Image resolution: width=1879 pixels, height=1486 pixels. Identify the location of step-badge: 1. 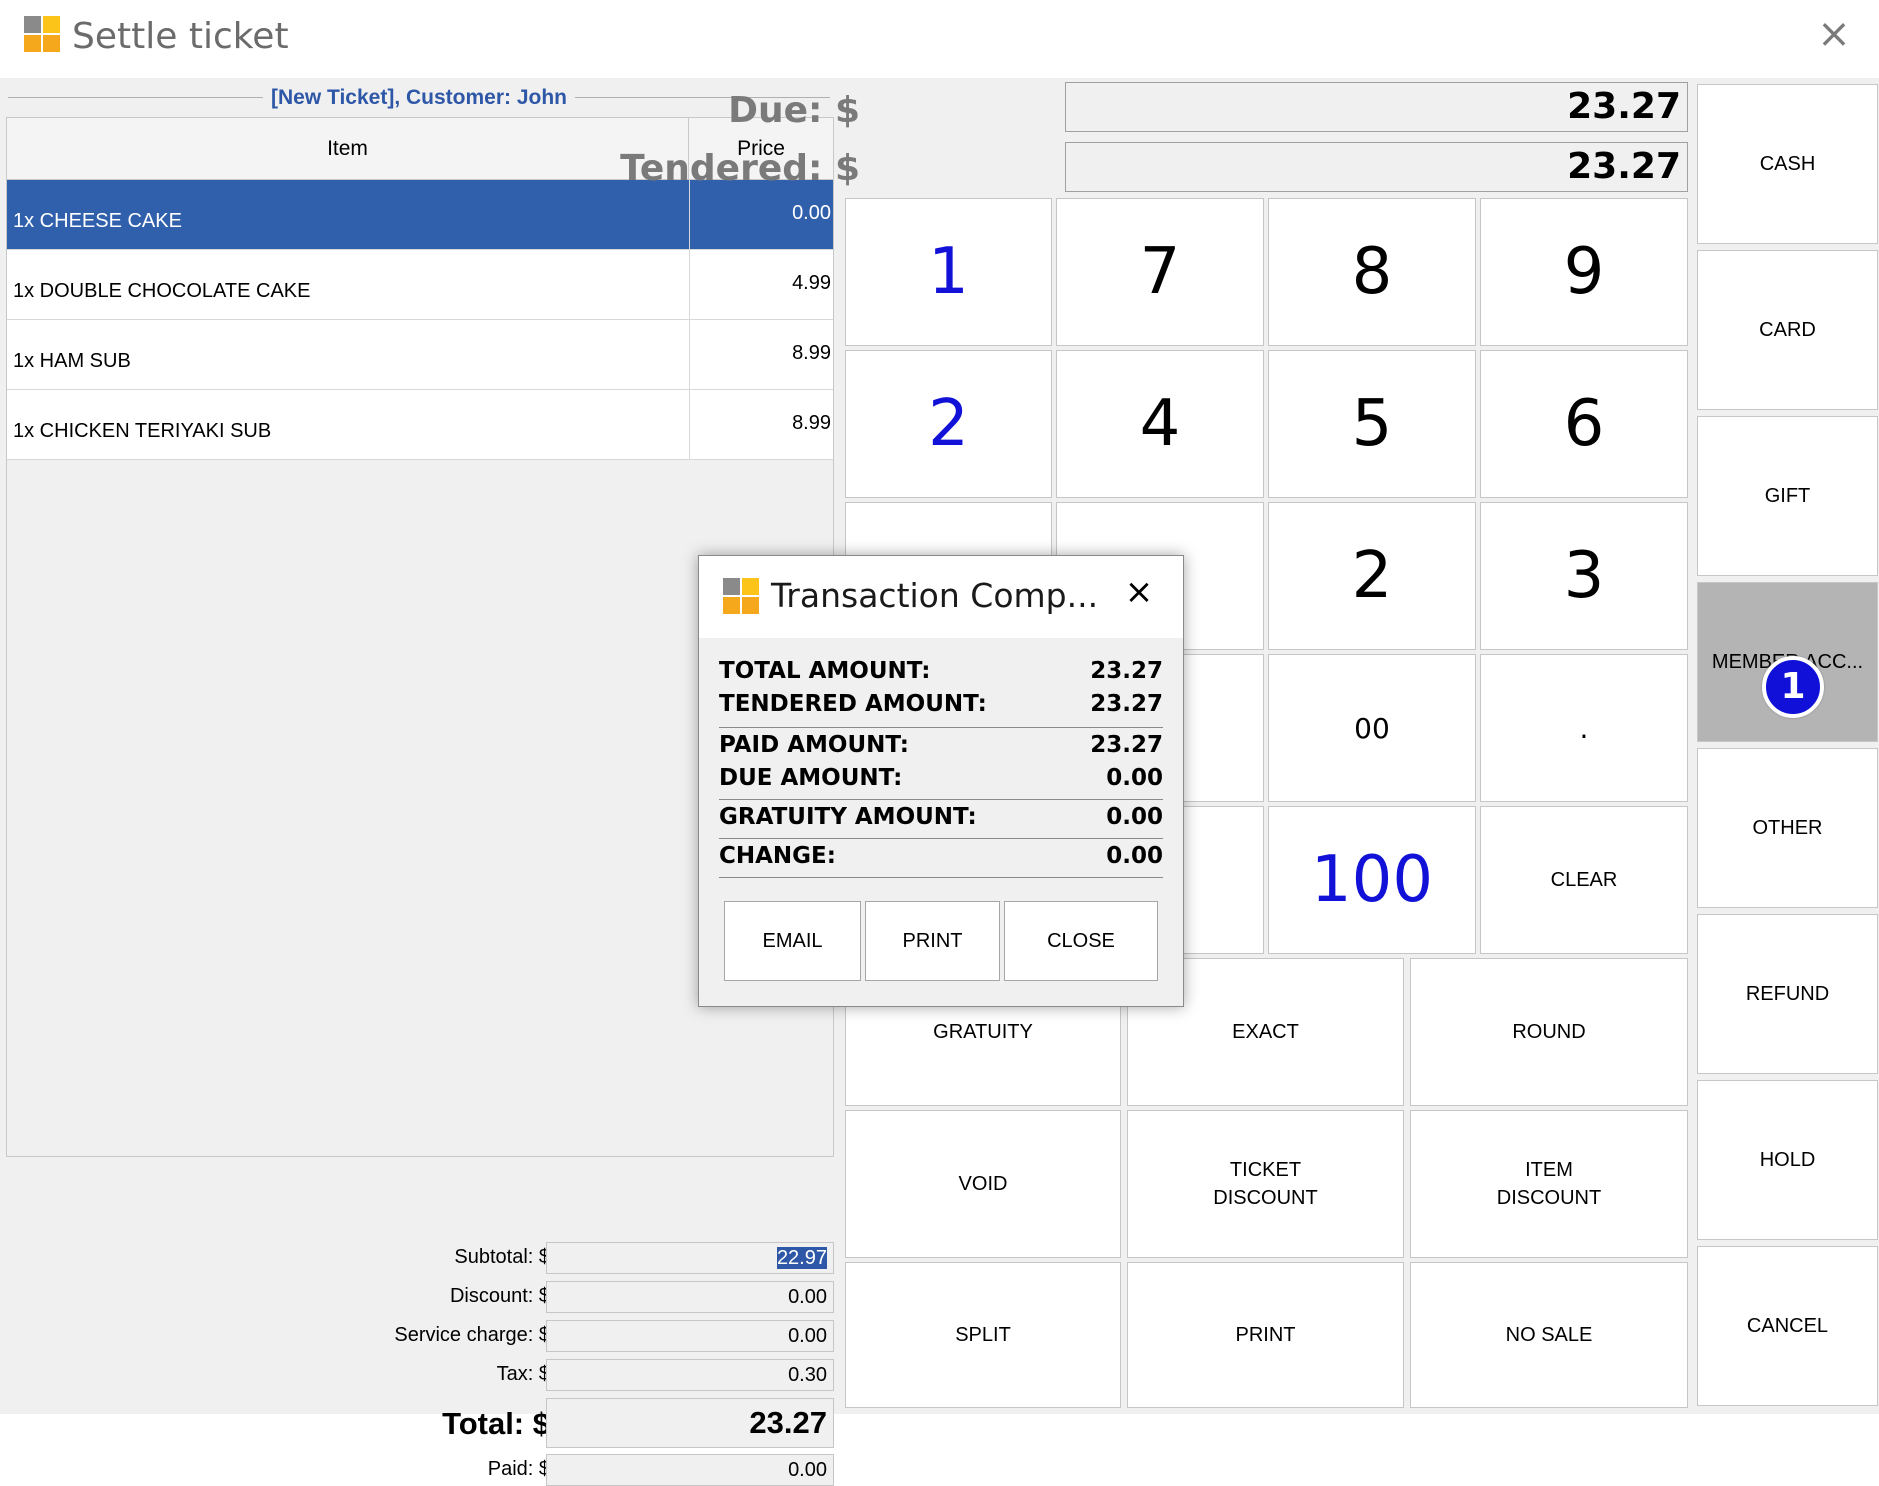
(1793, 687).